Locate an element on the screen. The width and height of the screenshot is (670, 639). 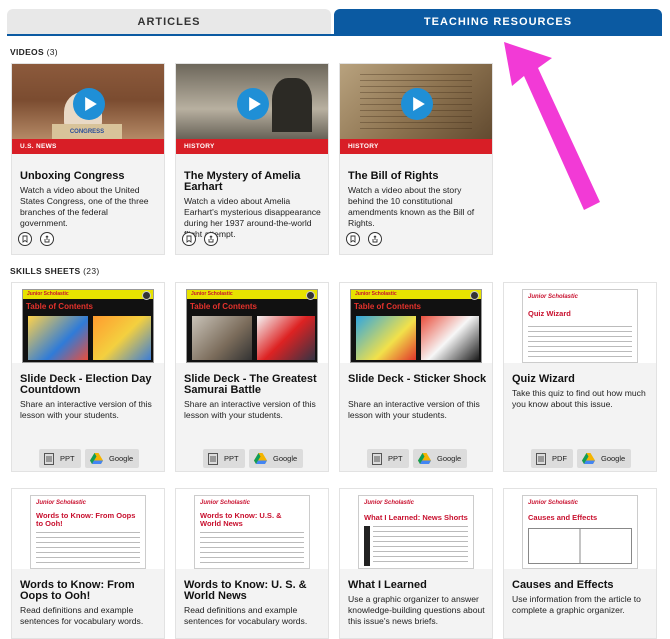
pdf-download-button: PDF is located at coordinates (552, 458).